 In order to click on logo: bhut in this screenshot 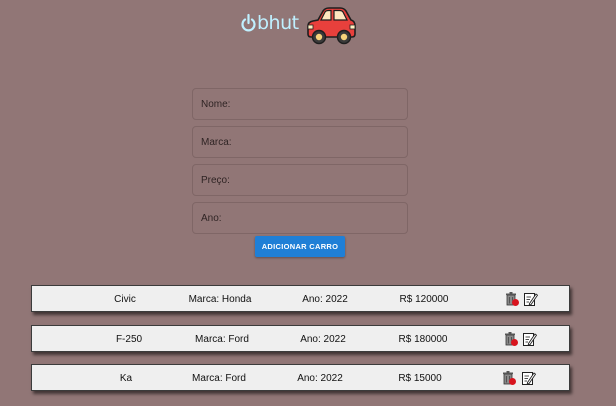, I will do `click(269, 23)`.